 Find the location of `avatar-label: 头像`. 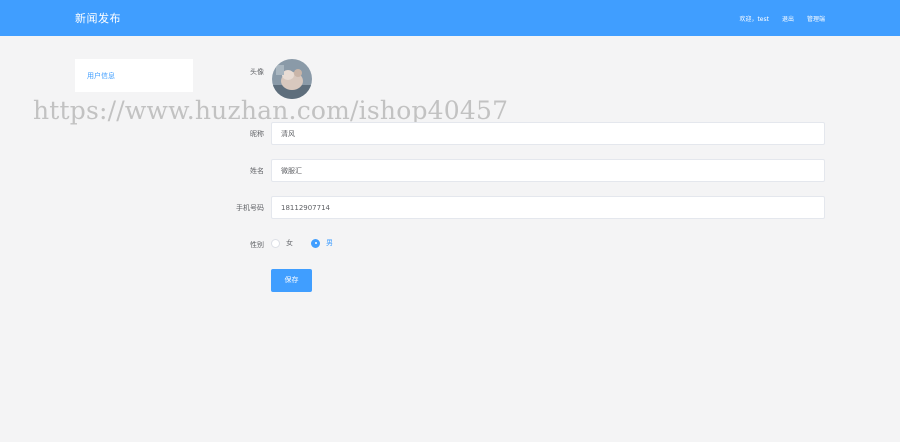

avatar-label: 头像 is located at coordinates (257, 72).